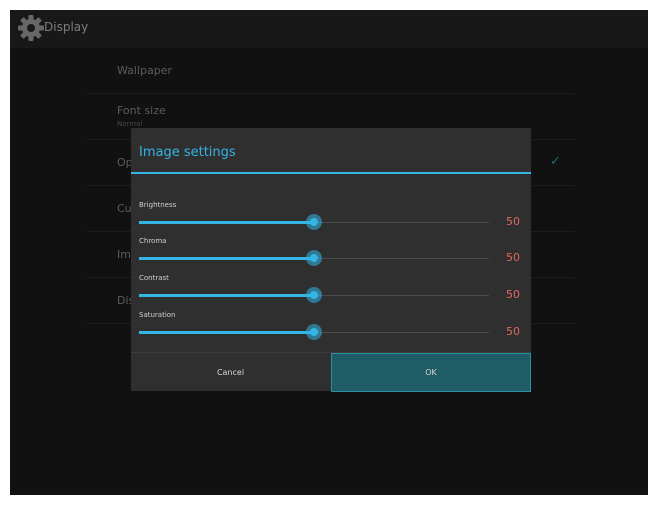  Describe the element at coordinates (314, 295) in the screenshot. I see `contrast-slider-thumb` at that location.